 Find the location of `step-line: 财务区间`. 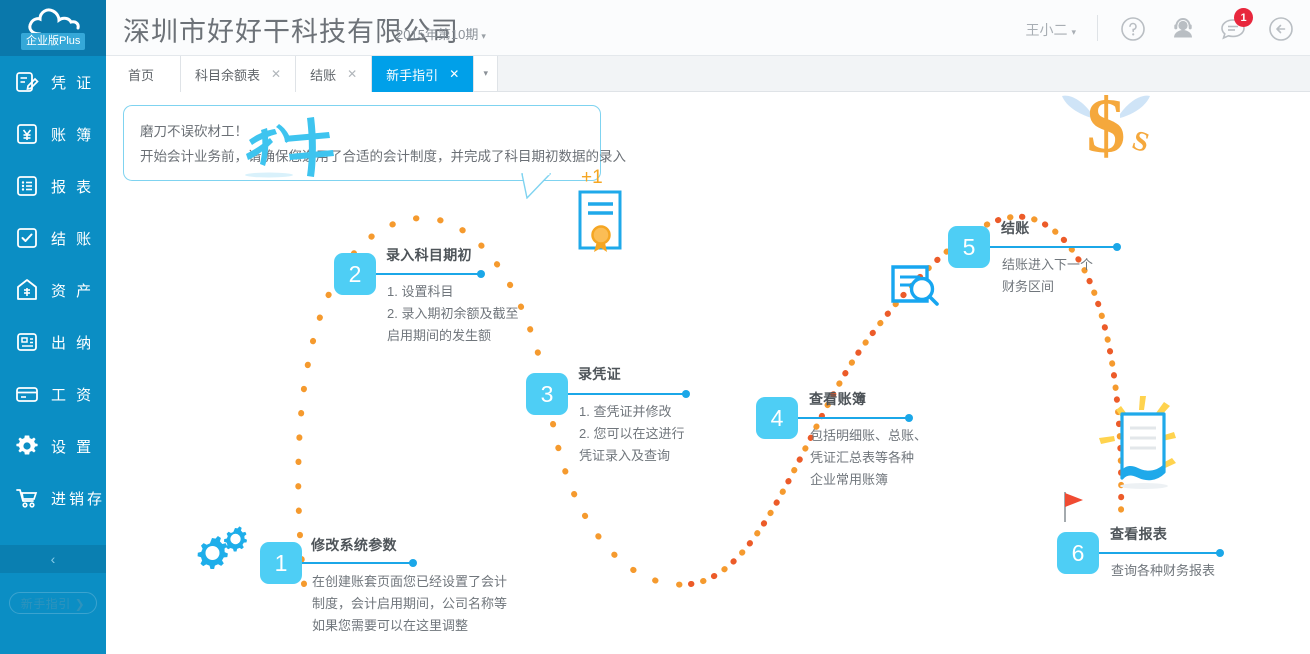

step-line: 财务区间 is located at coordinates (1028, 286).